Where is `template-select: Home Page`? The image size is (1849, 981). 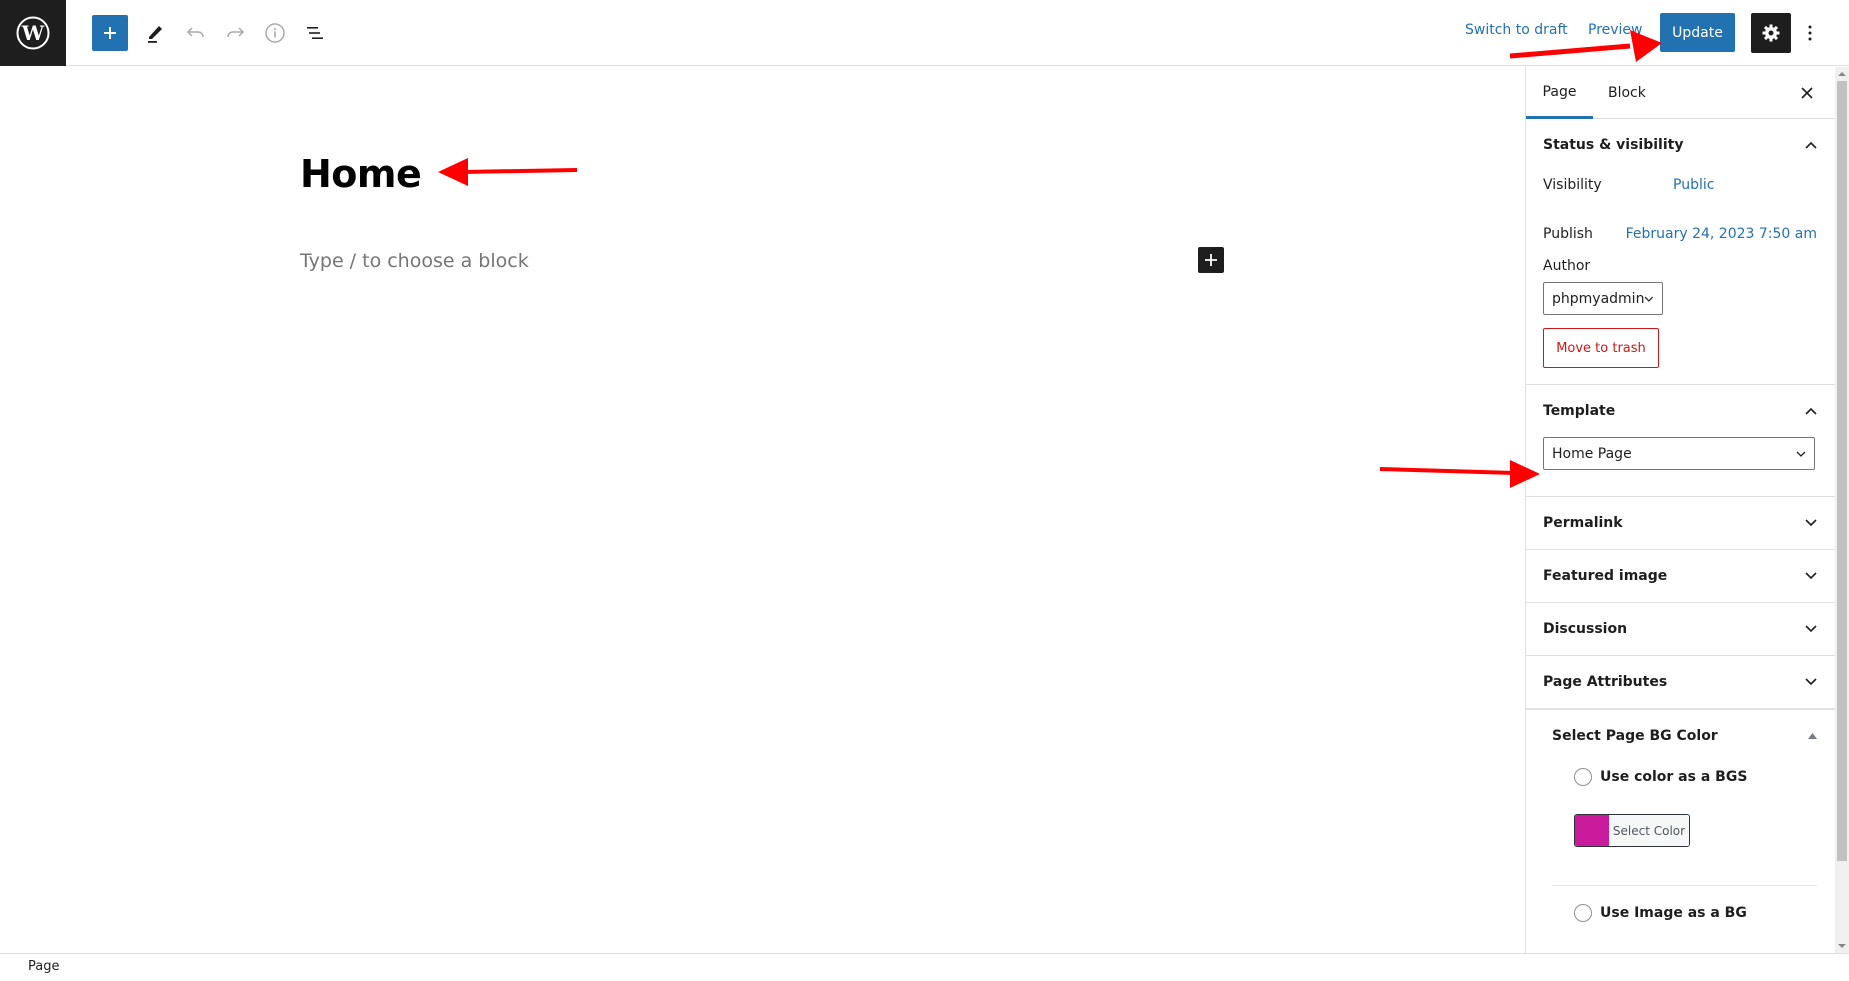
template-select: Home Page is located at coordinates (1679, 453).